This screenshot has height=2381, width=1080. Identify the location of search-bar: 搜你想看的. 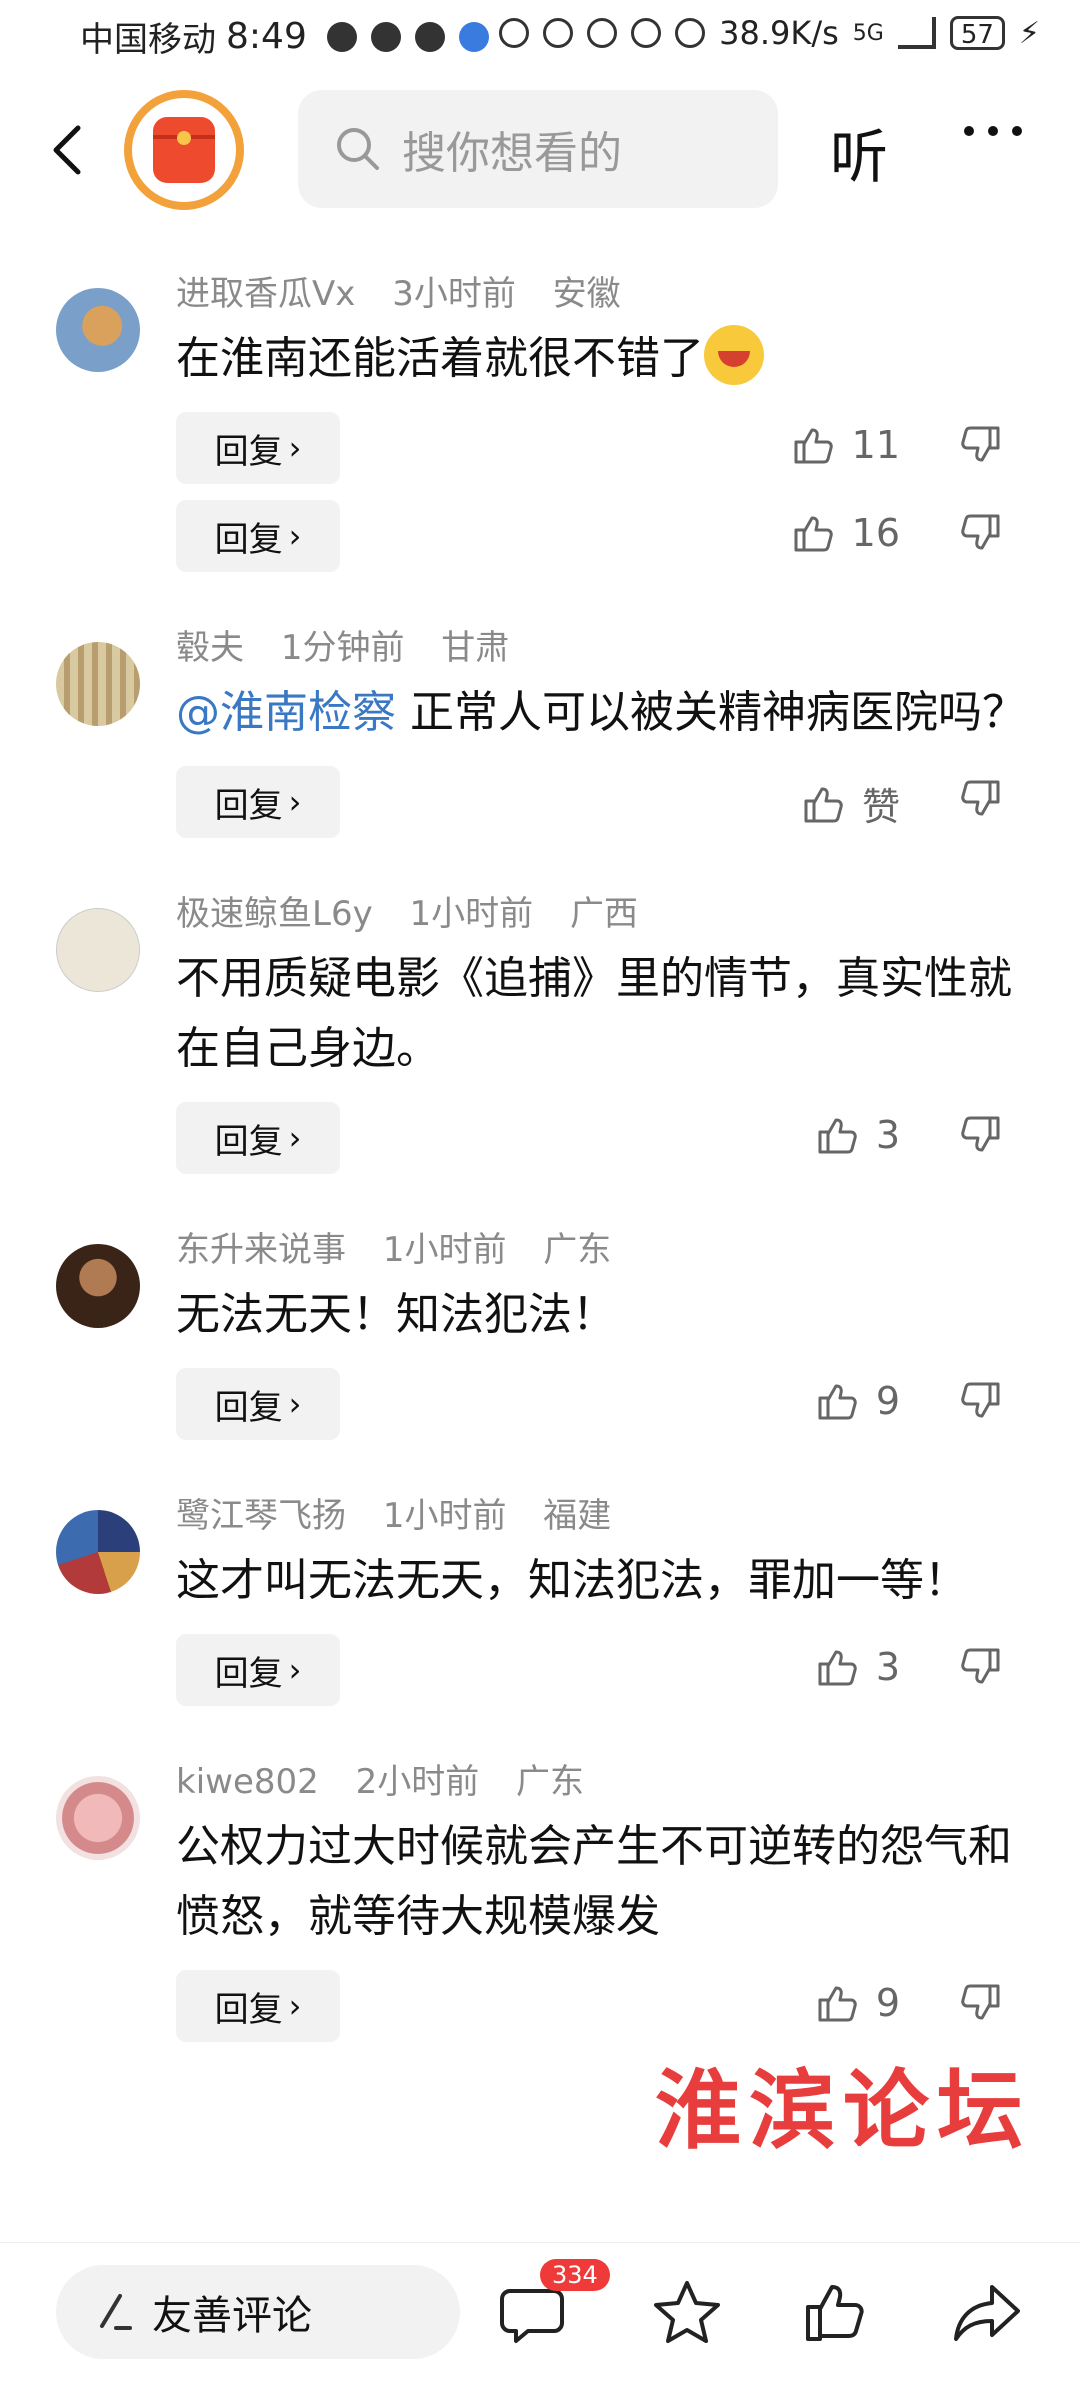
(538, 149).